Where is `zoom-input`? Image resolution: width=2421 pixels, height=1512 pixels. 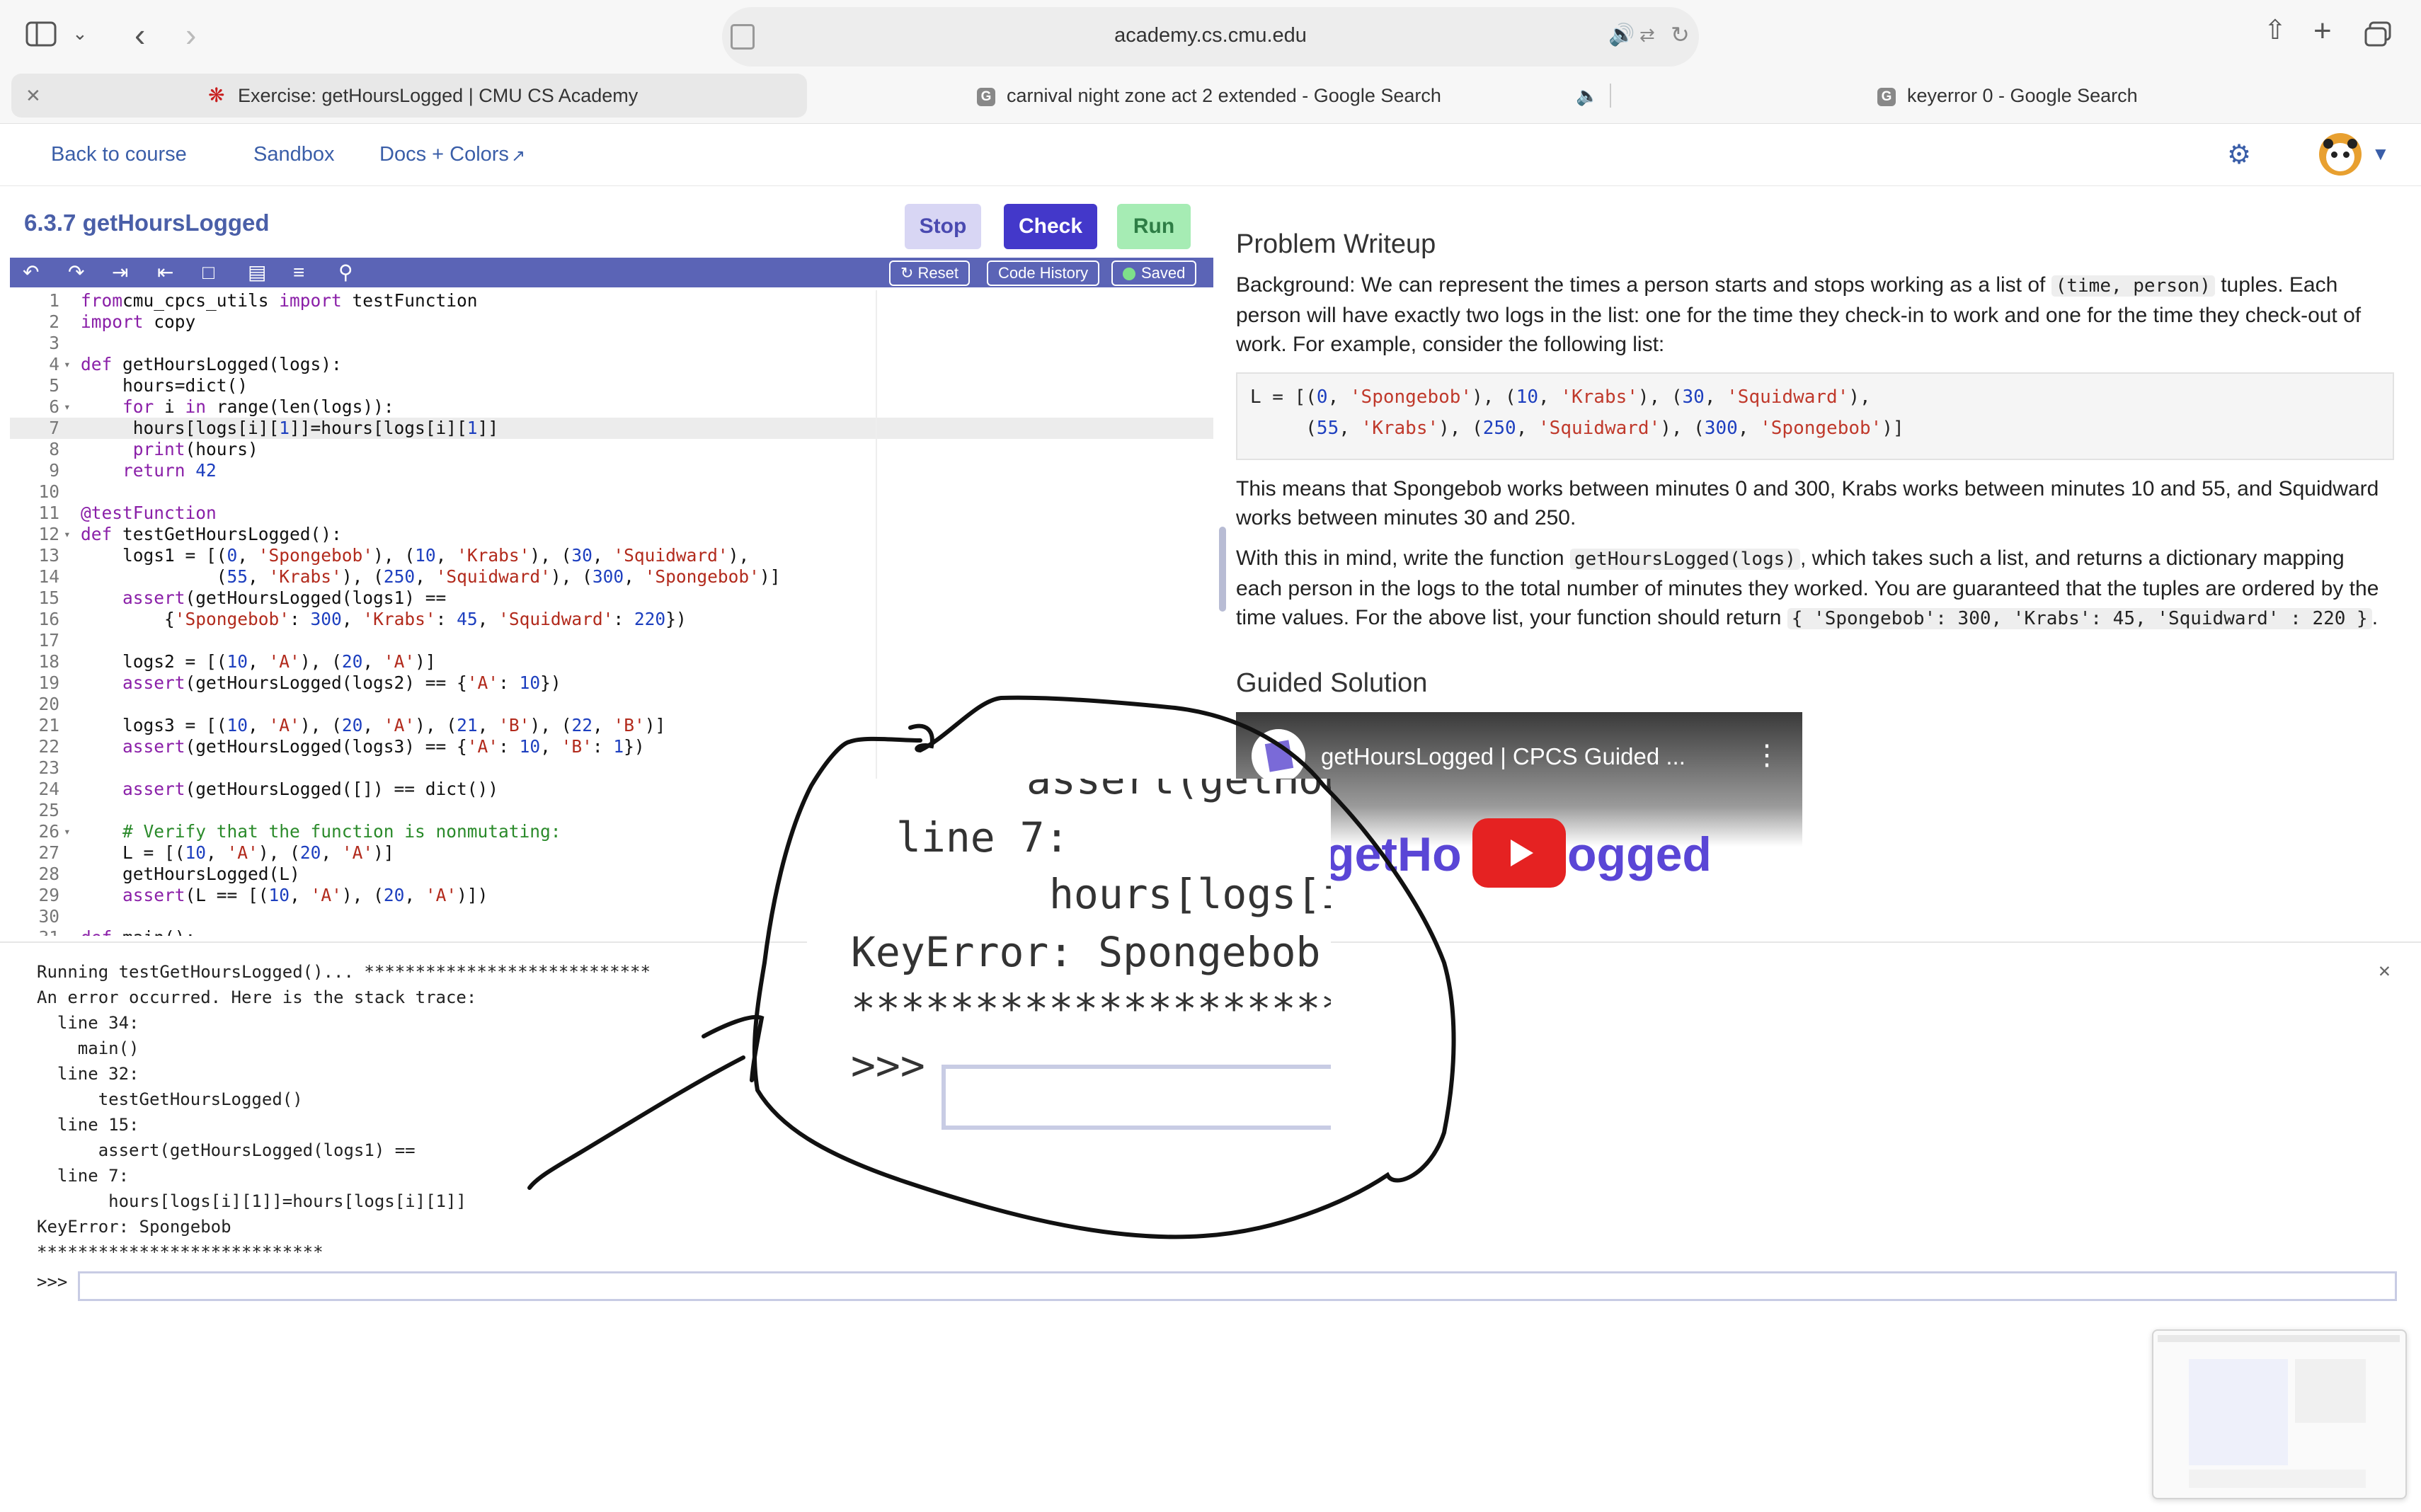 zoom-input is located at coordinates (1136, 1097).